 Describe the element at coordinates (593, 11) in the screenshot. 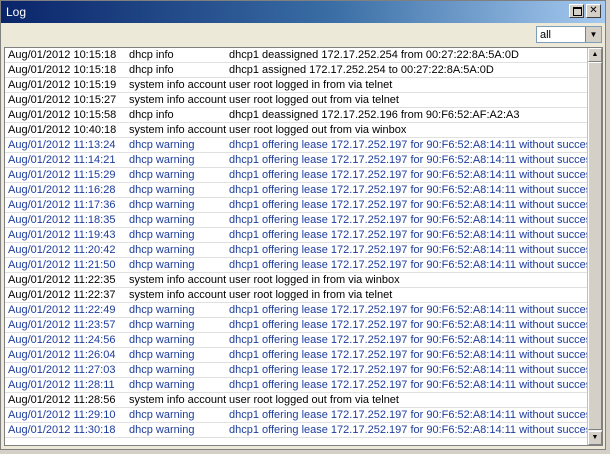

I see `close-button: ✕` at that location.